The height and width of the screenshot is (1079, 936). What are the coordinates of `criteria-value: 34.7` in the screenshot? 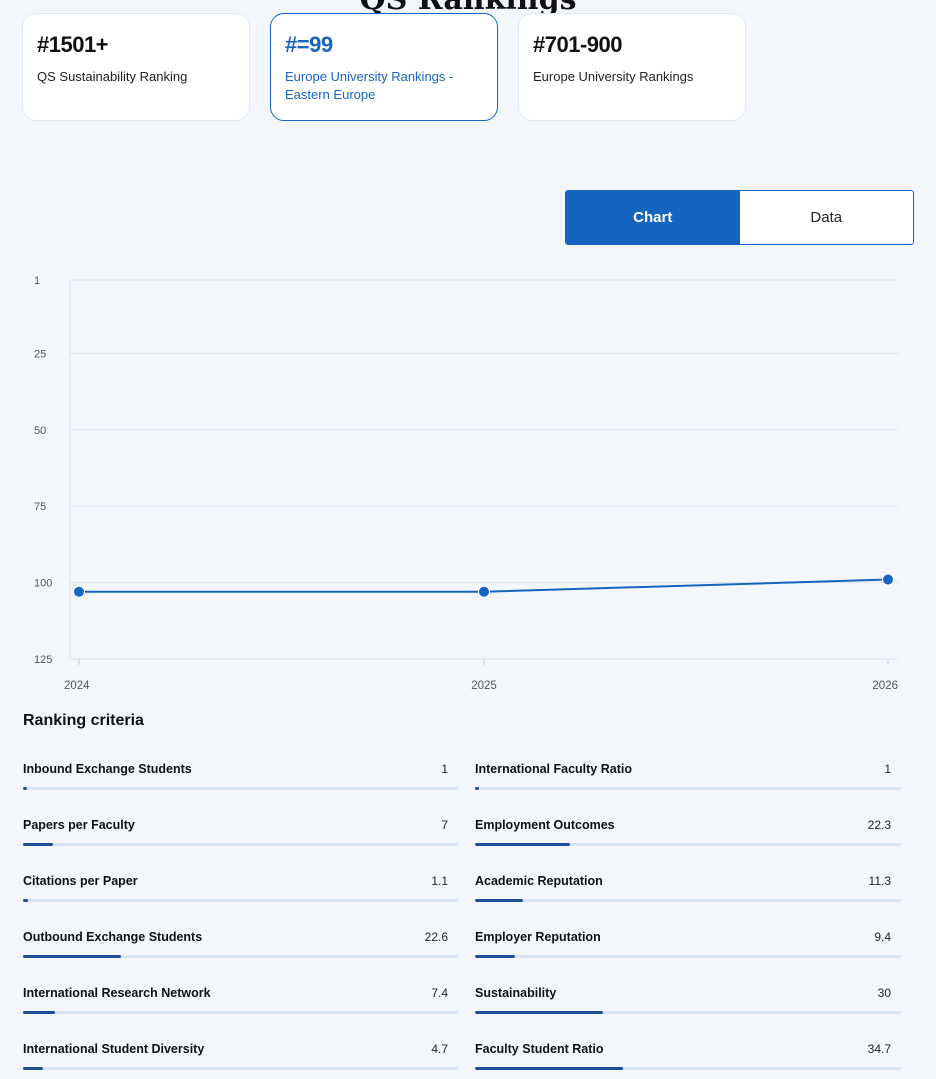 It's located at (879, 1049).